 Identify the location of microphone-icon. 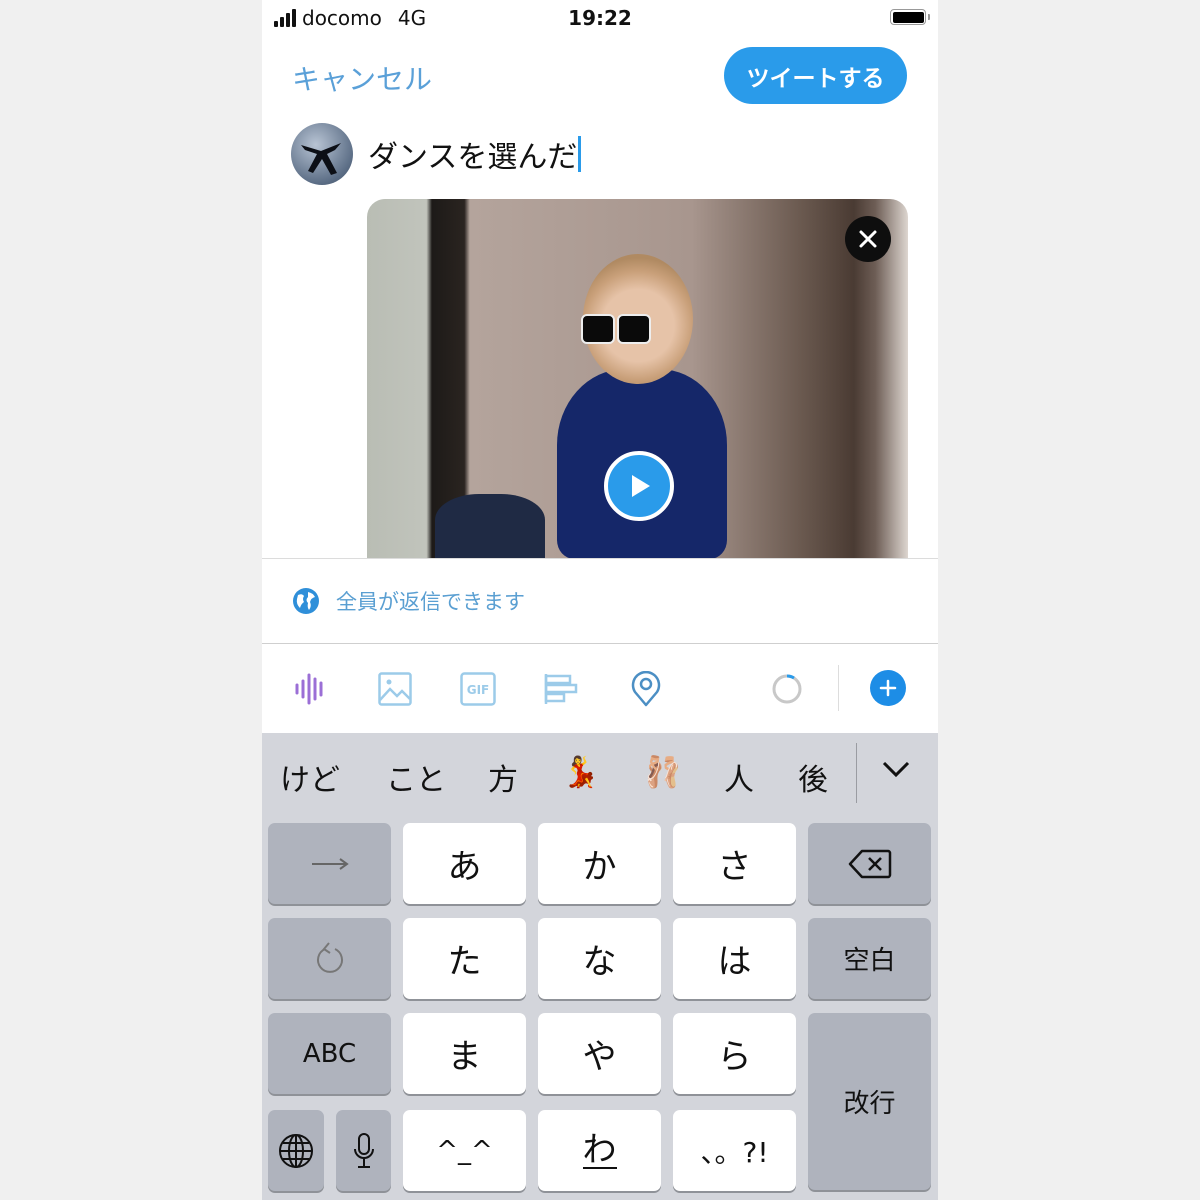
(363, 1150).